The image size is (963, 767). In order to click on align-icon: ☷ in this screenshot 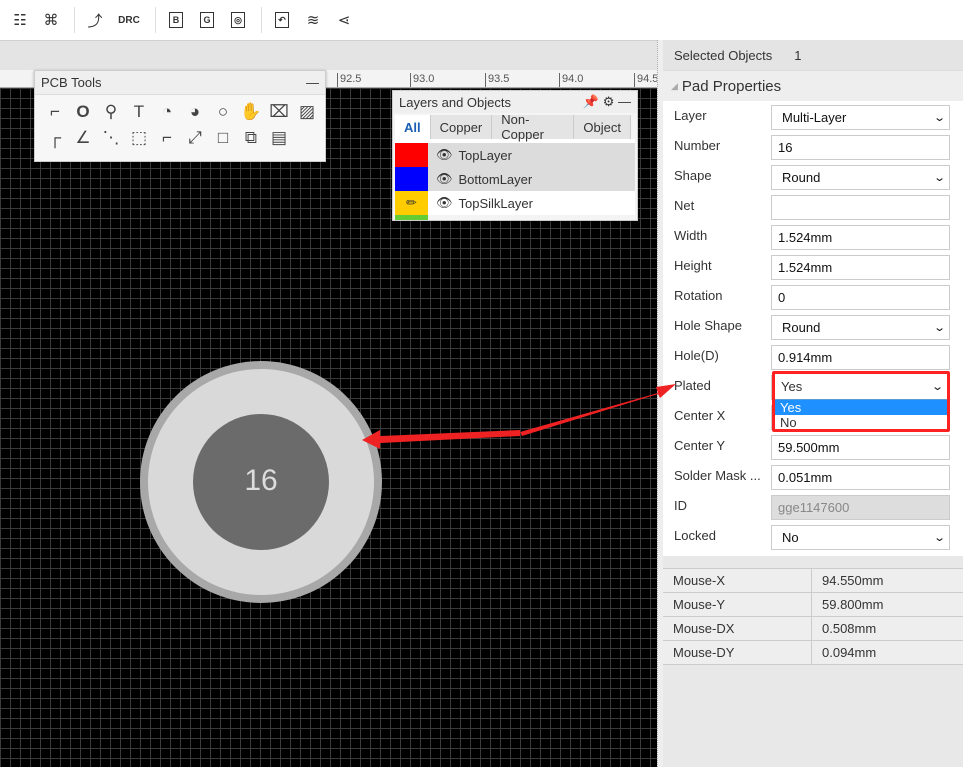, I will do `click(20, 20)`.